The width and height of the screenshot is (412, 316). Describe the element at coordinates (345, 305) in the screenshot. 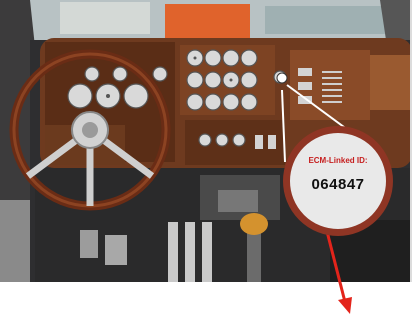

I see `arrow-down-icon` at that location.